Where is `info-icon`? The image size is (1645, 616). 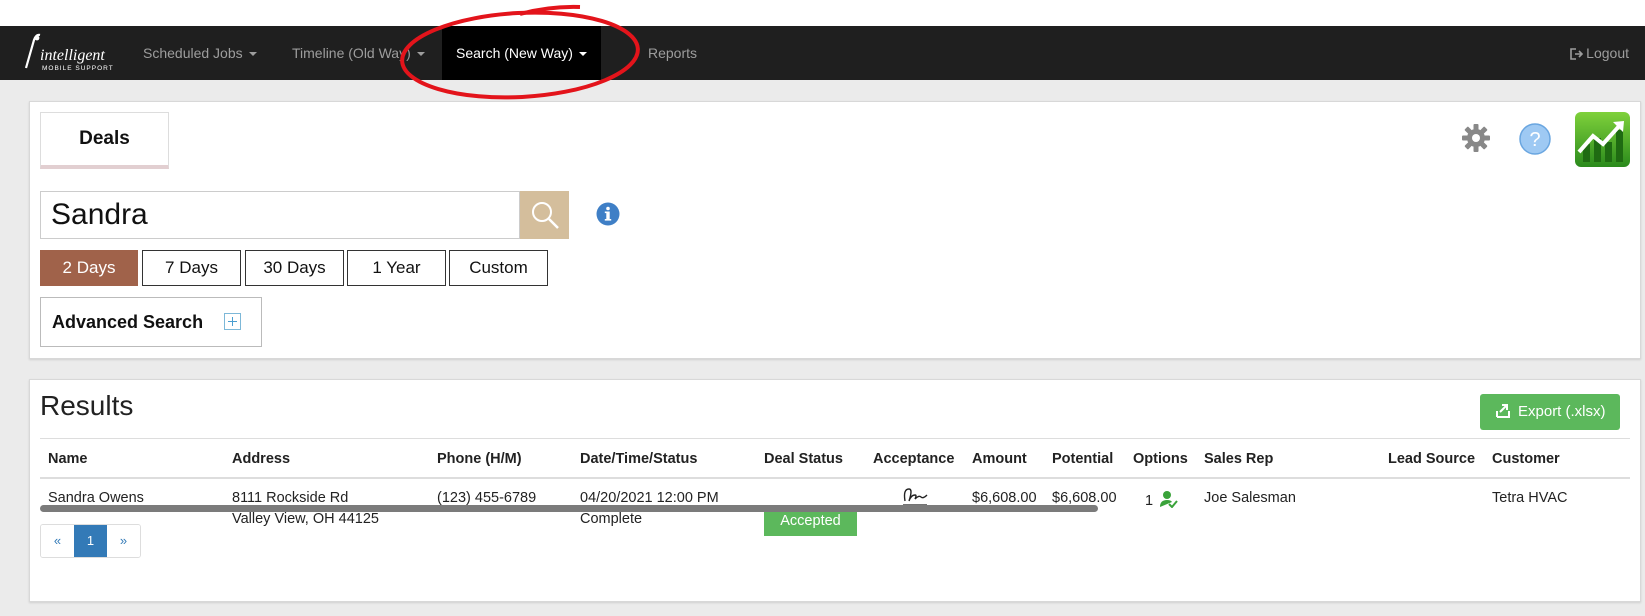
info-icon is located at coordinates (608, 216).